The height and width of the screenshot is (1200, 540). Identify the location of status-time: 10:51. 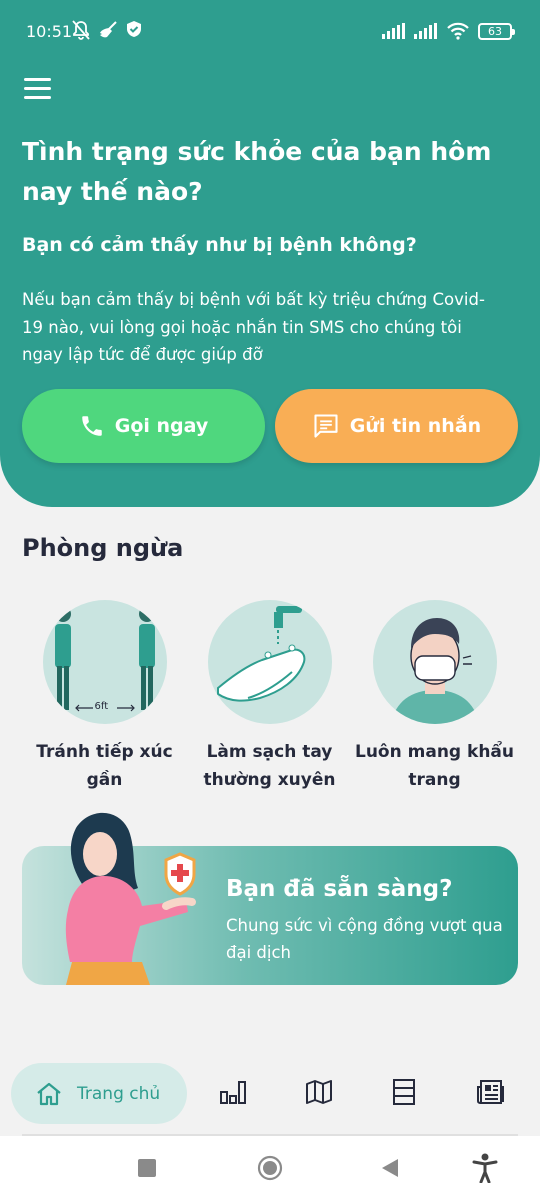
(49, 31).